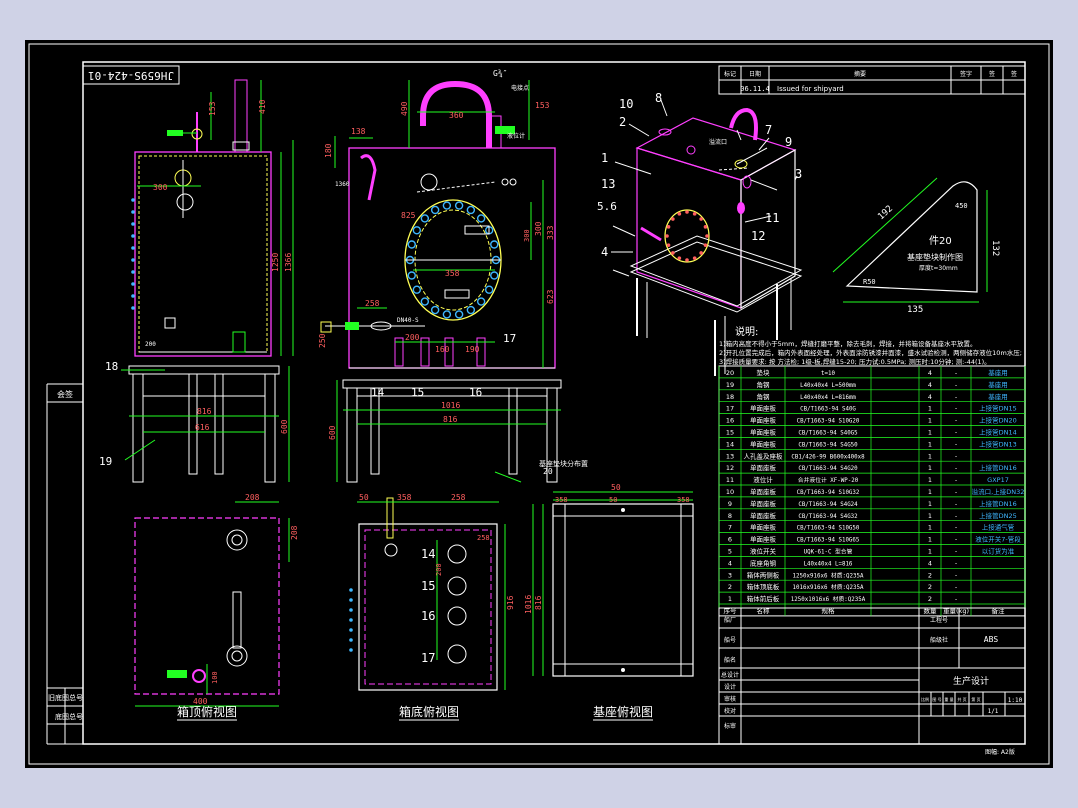 The image size is (1078, 808). I want to click on view-title-top: 箱顶俯视图, so click(207, 711).